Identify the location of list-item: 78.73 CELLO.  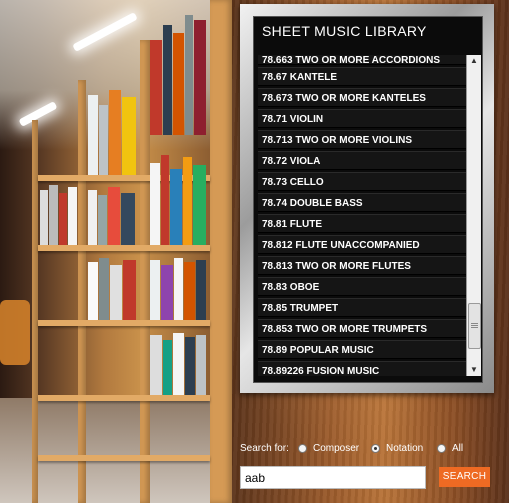
(362, 181).